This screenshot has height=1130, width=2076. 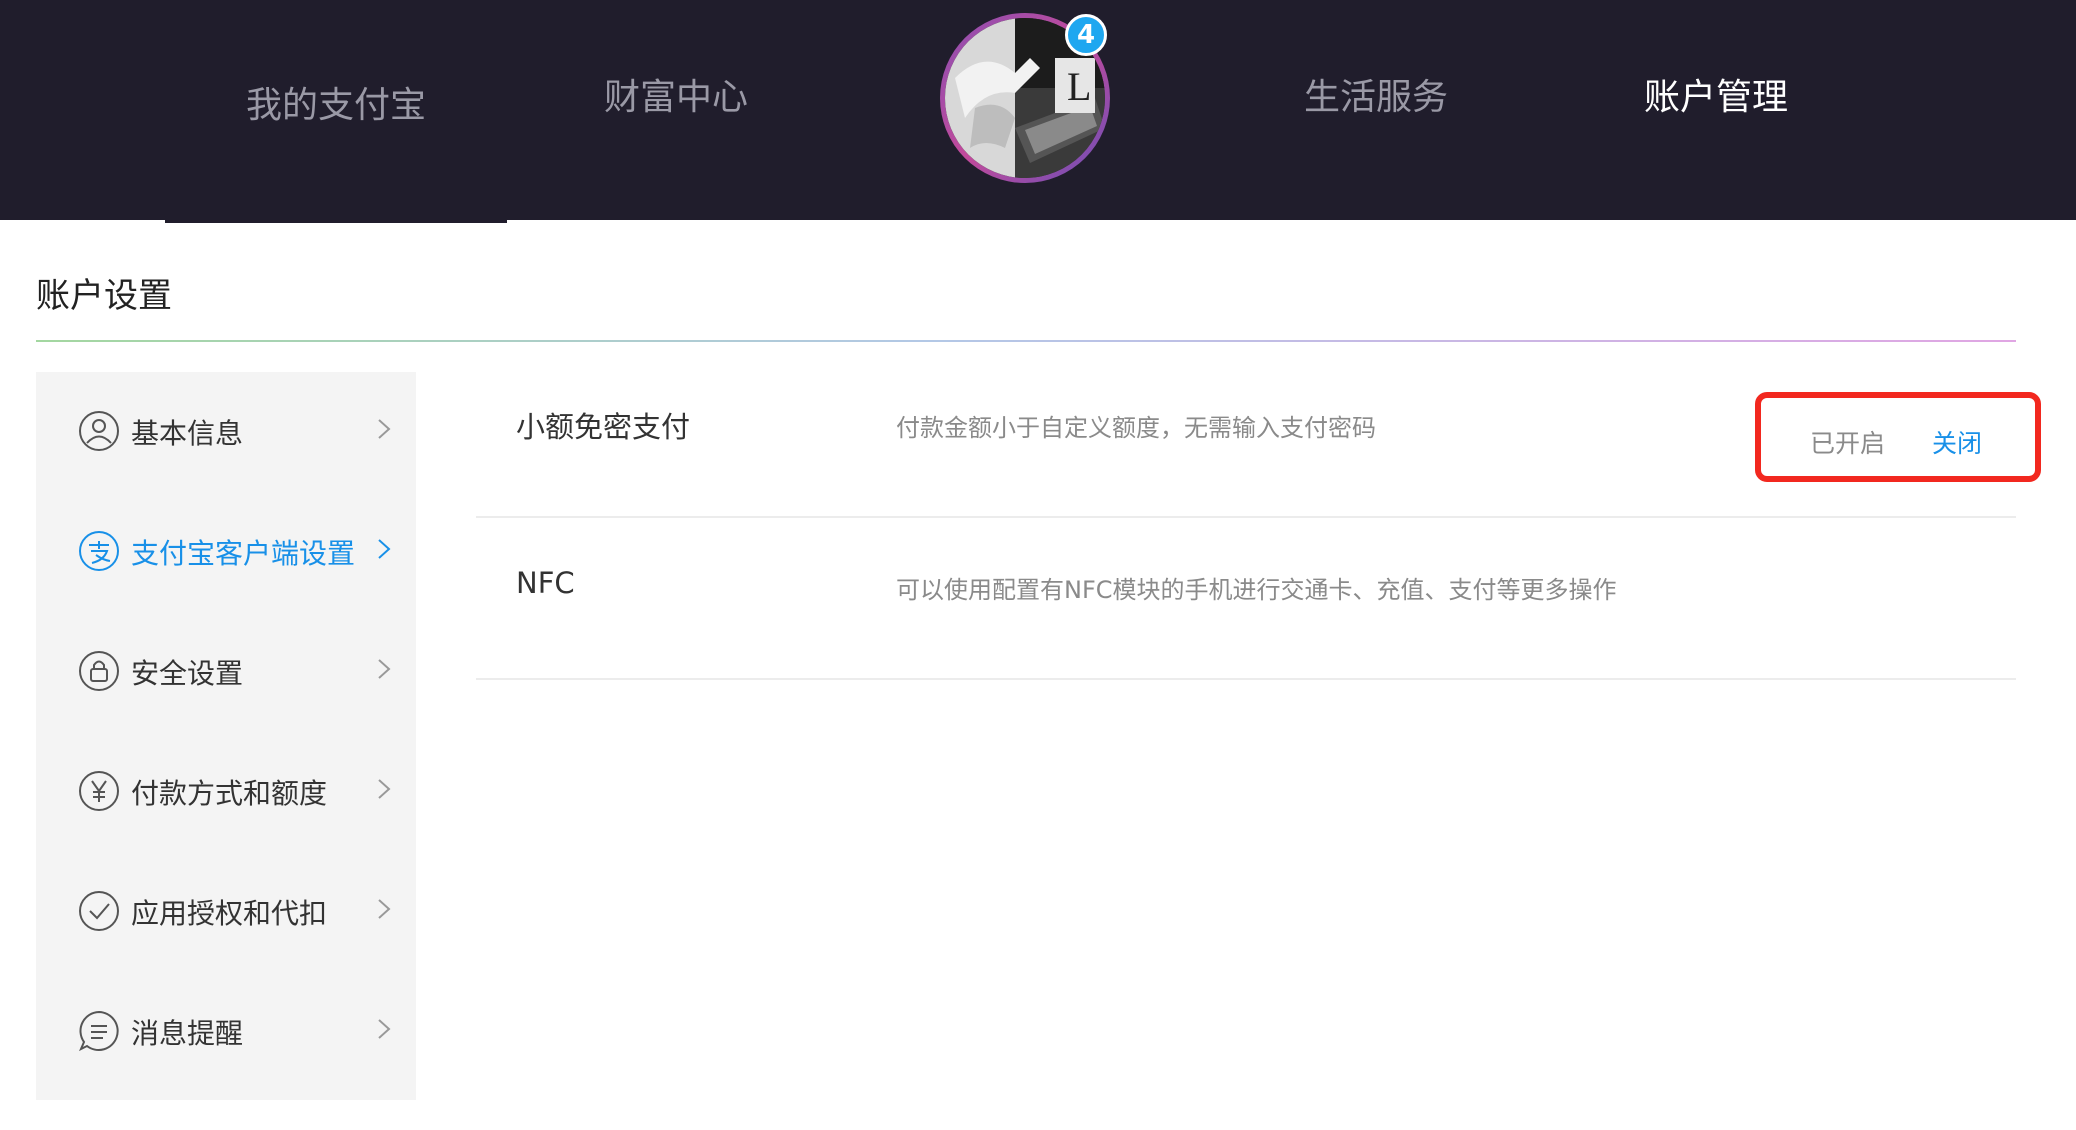 What do you see at coordinates (1848, 443) in the screenshot?
I see `status-enabled-text: 已开启` at bounding box center [1848, 443].